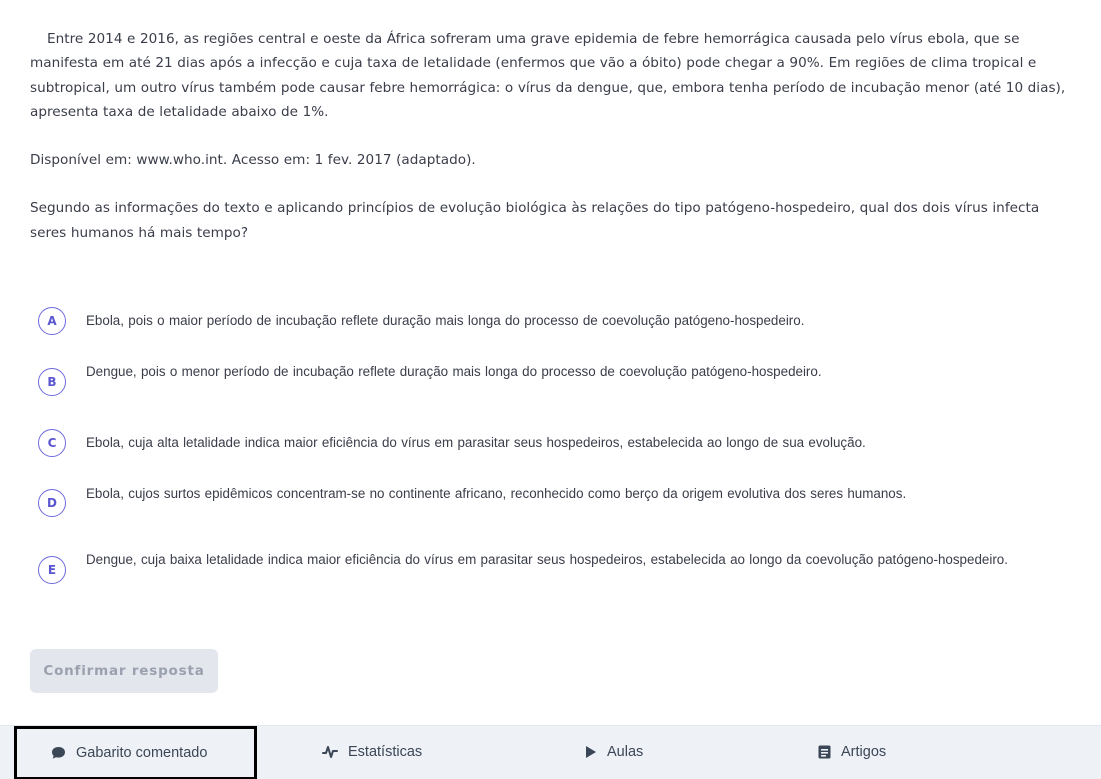  I want to click on tab-estatisticas: Estatísticas, so click(372, 752).